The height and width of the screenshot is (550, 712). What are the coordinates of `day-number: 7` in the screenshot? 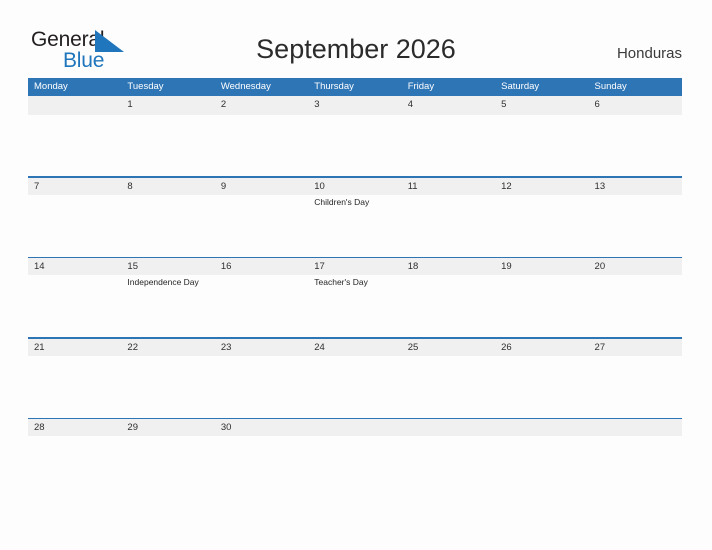 It's located at (74, 186).